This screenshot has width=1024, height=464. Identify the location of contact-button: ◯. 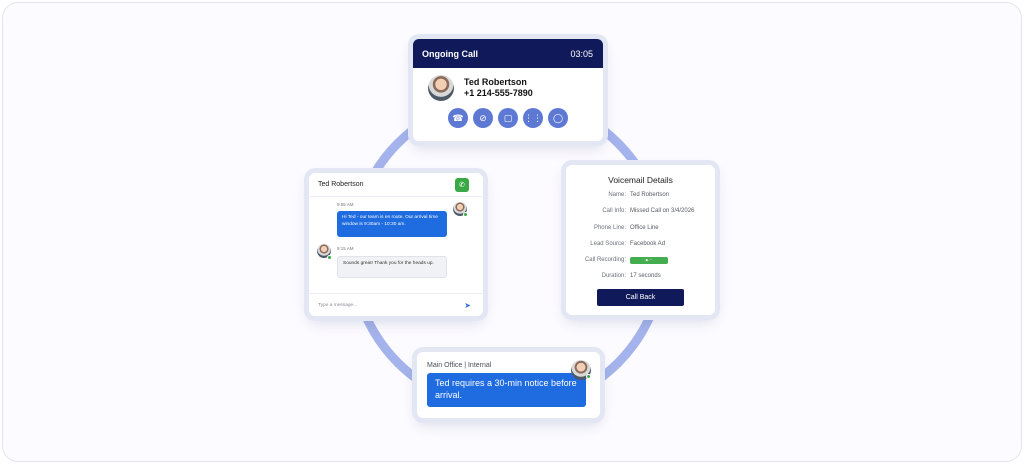
(558, 118).